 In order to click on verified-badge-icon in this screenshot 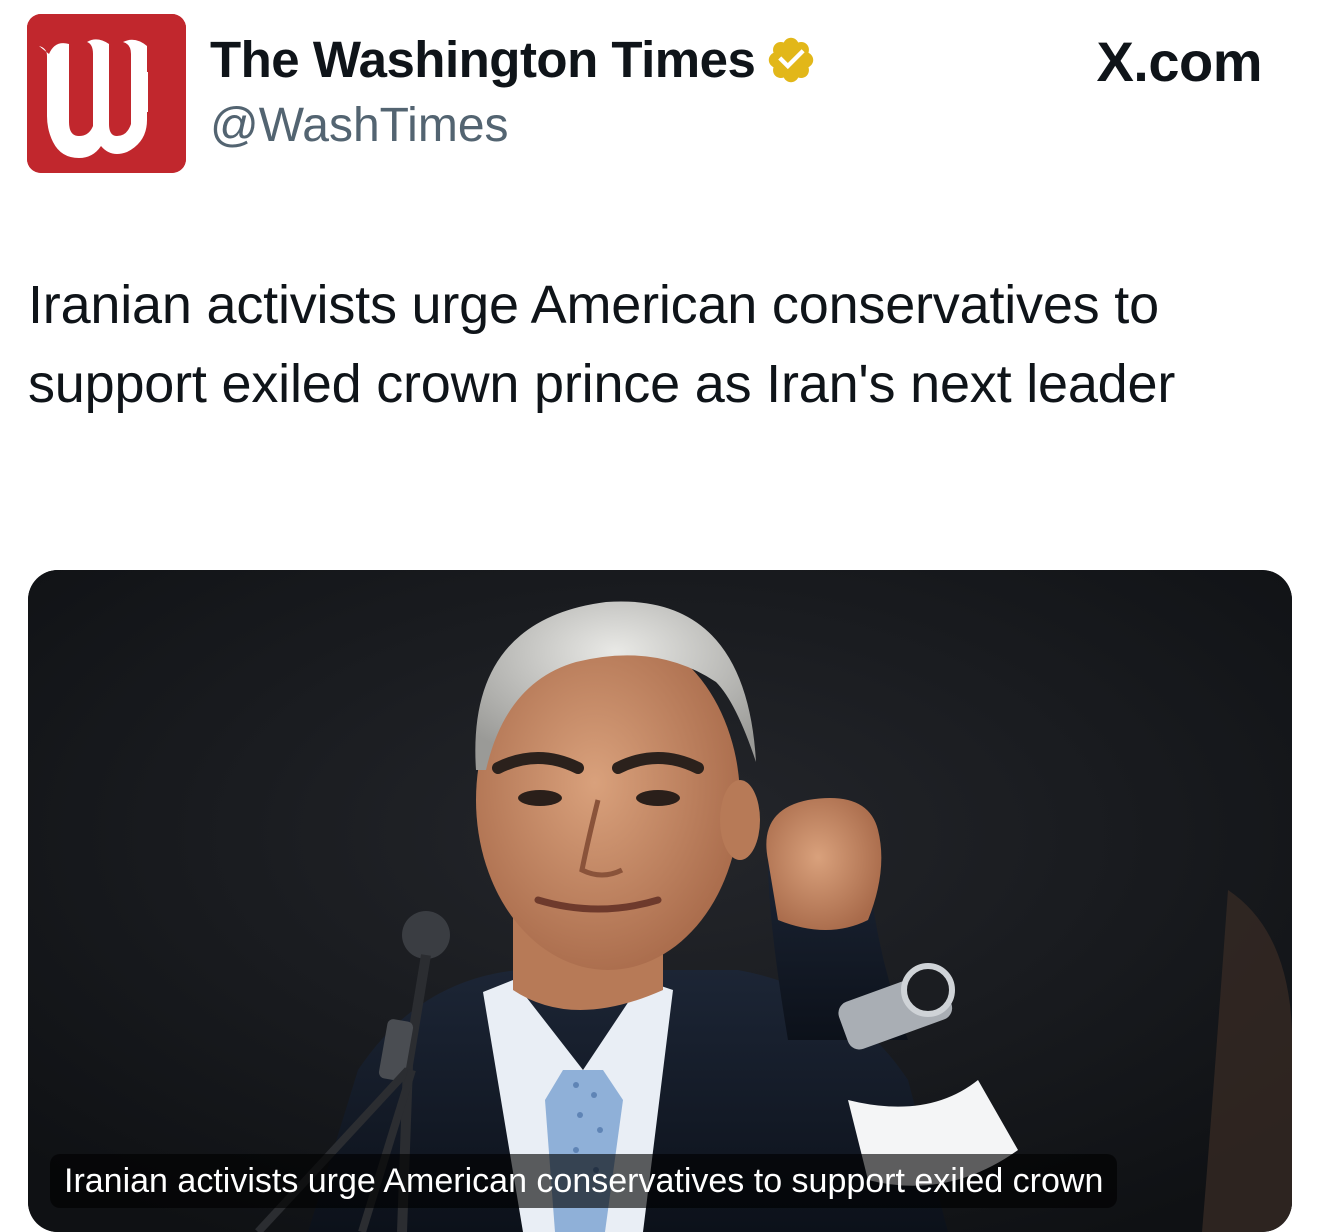, I will do `click(791, 60)`.